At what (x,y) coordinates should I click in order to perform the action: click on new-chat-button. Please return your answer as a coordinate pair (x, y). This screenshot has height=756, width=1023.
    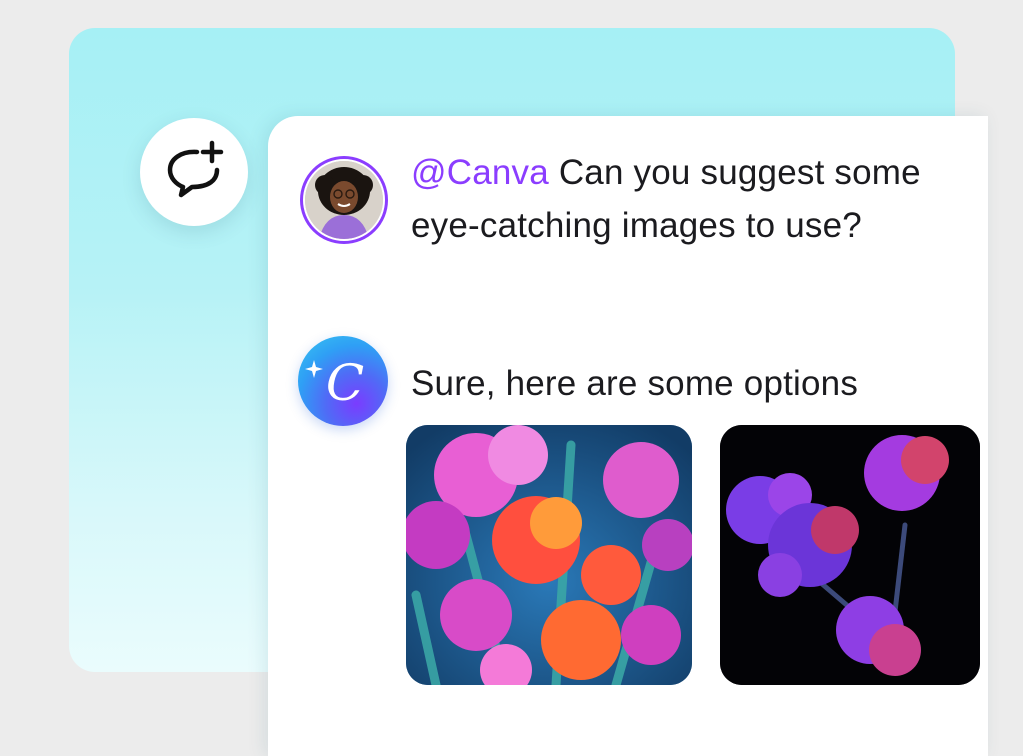
    Looking at the image, I should click on (194, 172).